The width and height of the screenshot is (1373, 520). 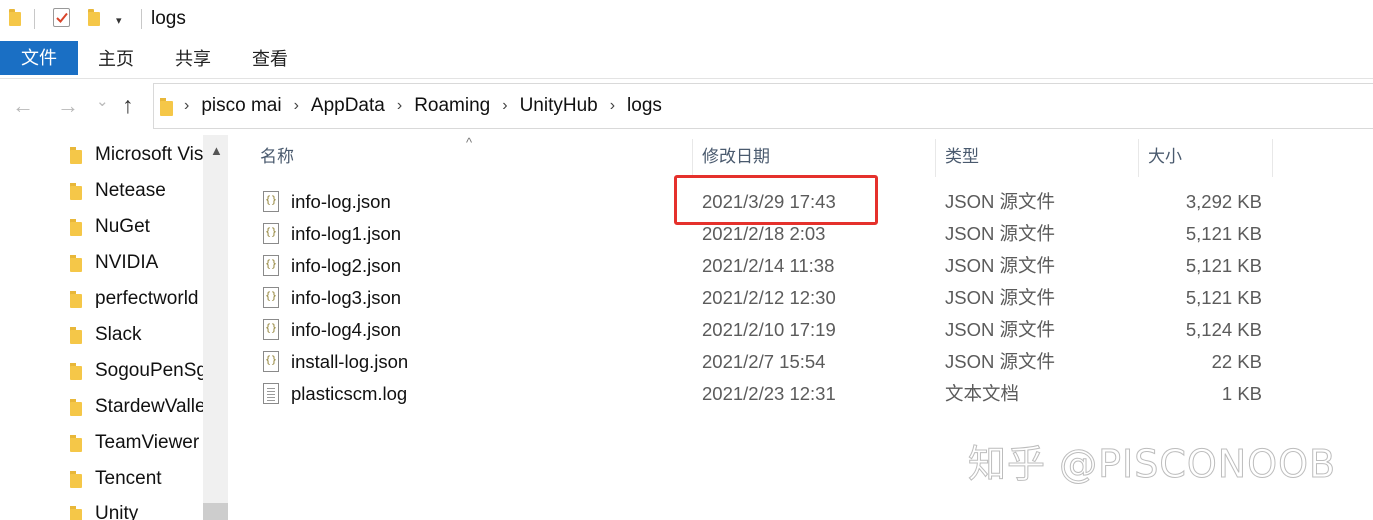 What do you see at coordinates (39, 58) in the screenshot?
I see `tab-file: 文件` at bounding box center [39, 58].